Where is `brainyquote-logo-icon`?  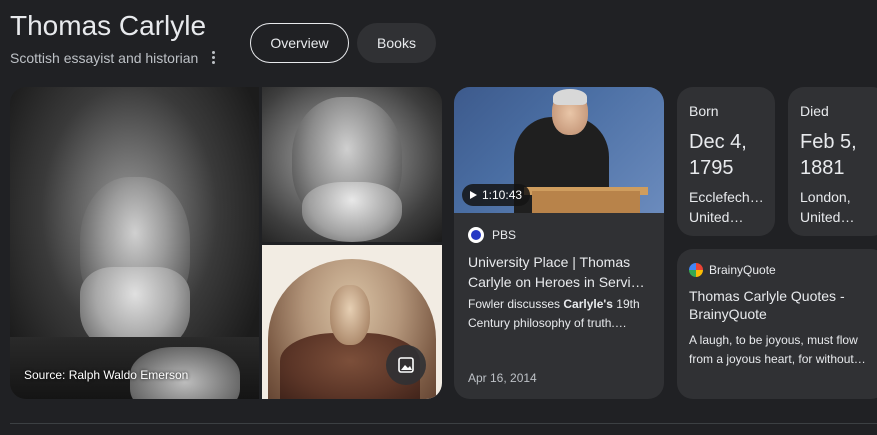 brainyquote-logo-icon is located at coordinates (696, 270).